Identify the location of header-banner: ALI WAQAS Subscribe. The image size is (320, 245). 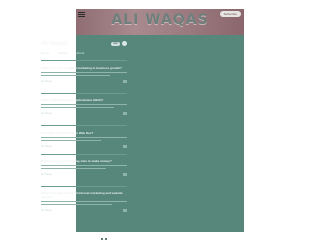
(160, 22).